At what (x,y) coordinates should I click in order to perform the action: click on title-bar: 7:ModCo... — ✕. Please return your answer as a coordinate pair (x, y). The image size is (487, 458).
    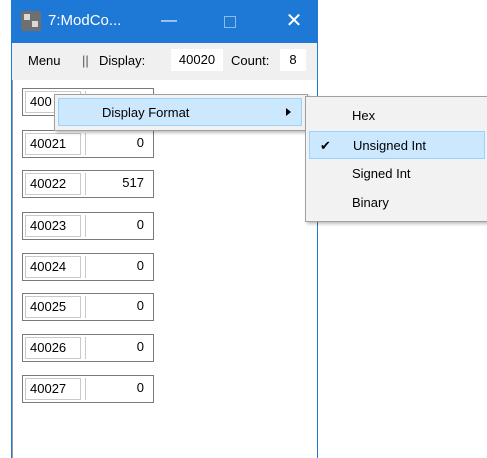
    Looking at the image, I should click on (164, 21).